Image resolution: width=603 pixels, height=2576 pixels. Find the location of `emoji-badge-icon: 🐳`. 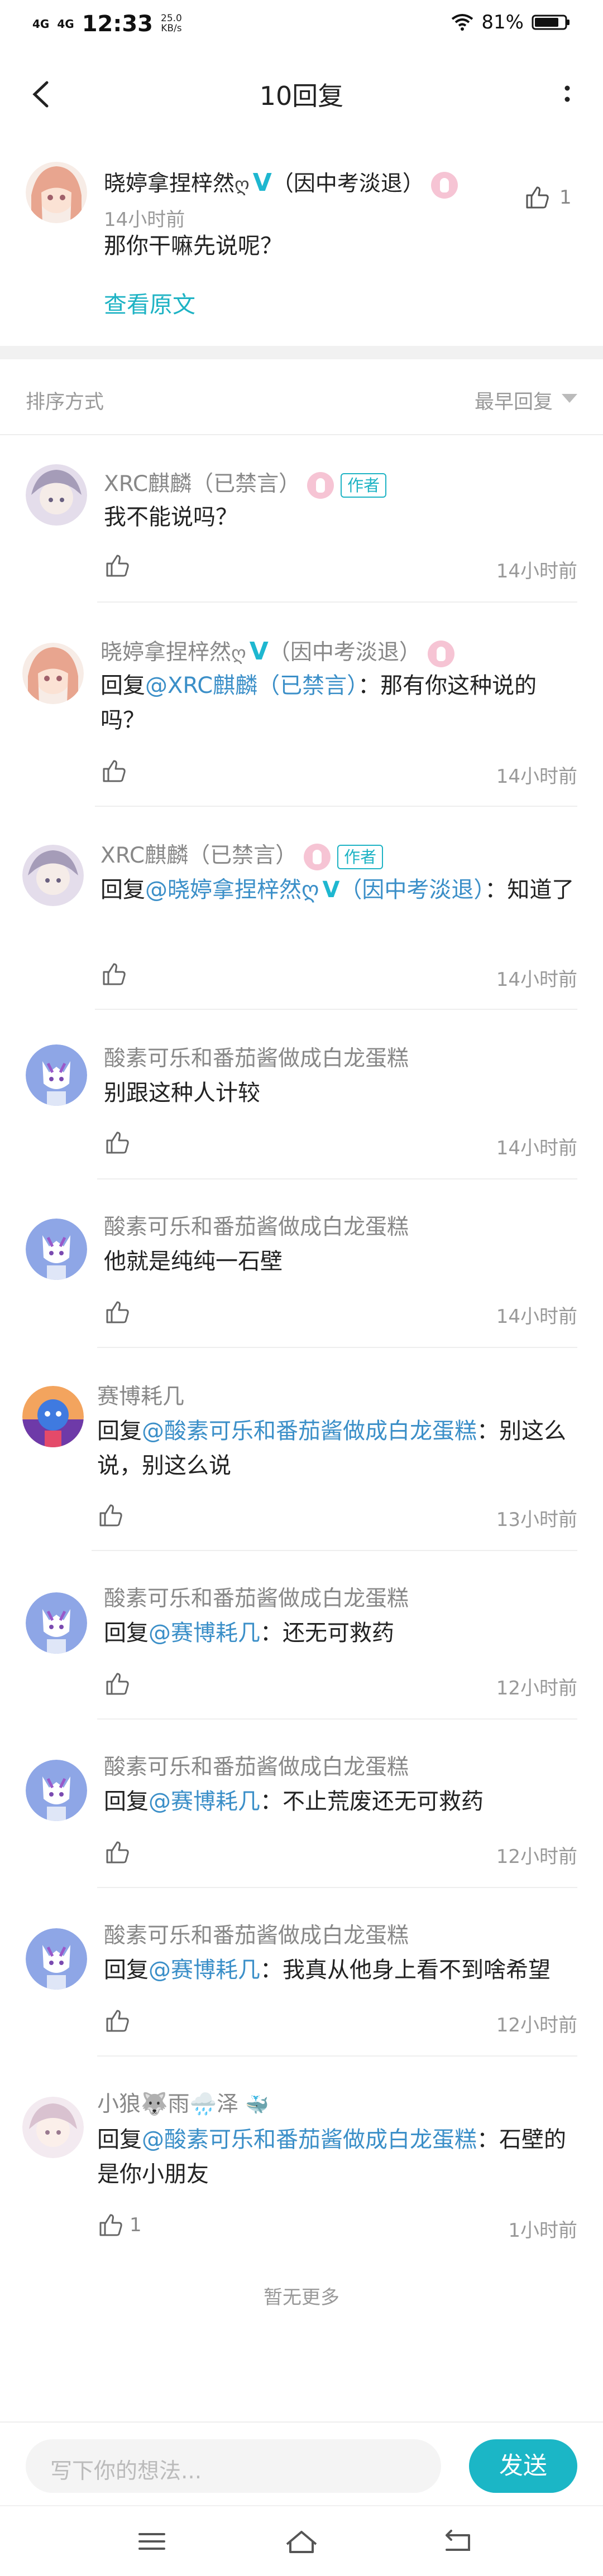

emoji-badge-icon: 🐳 is located at coordinates (257, 2105).